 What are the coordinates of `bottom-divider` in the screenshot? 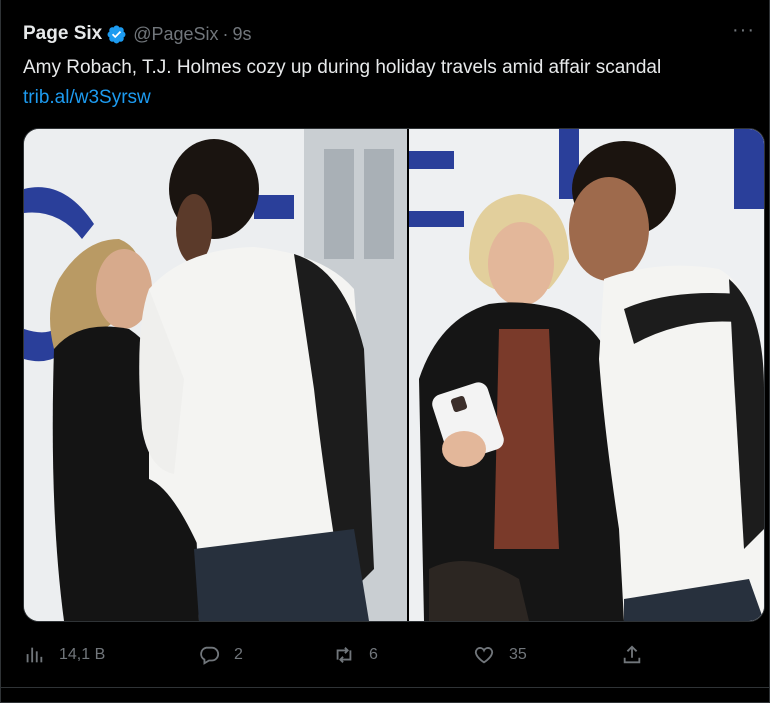 It's located at (385, 687).